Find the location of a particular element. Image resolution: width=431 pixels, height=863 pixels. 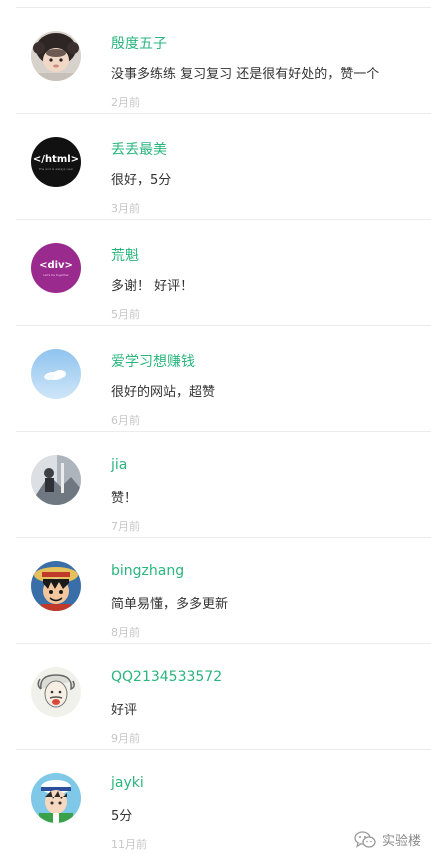

watermark-label: 实验楼 is located at coordinates (401, 841).